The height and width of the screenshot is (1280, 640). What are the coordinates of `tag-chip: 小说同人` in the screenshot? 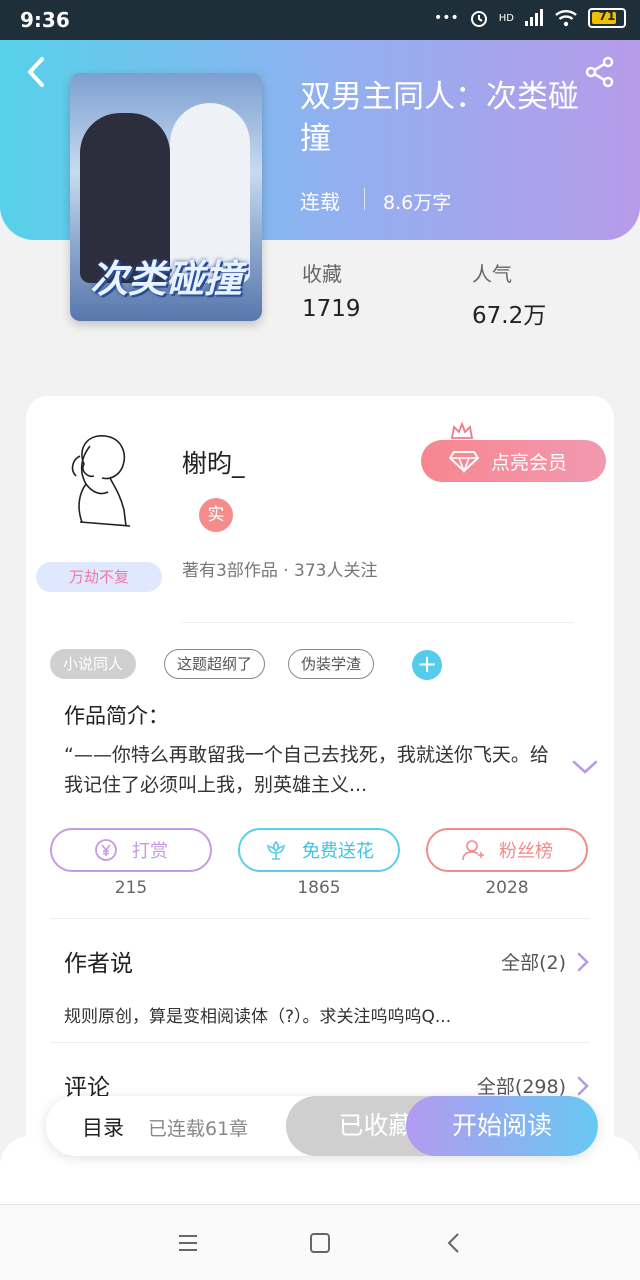 It's located at (93, 664).